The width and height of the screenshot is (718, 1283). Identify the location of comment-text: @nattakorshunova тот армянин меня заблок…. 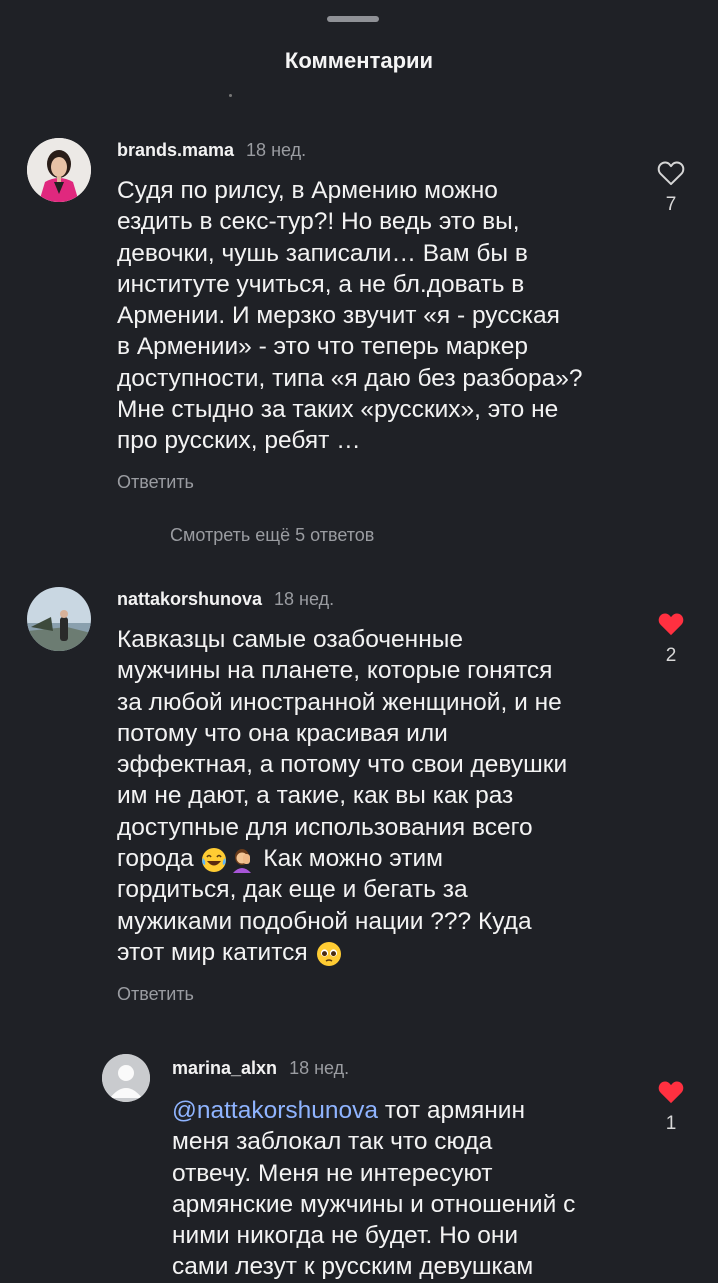
(373, 1189).